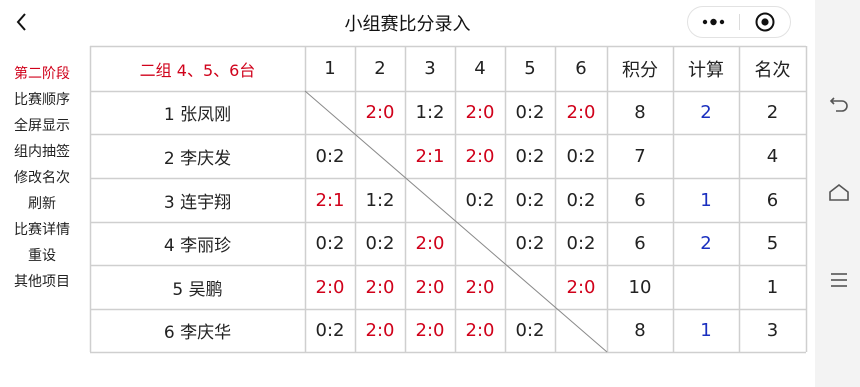  I want to click on column-header: 4, so click(480, 68).